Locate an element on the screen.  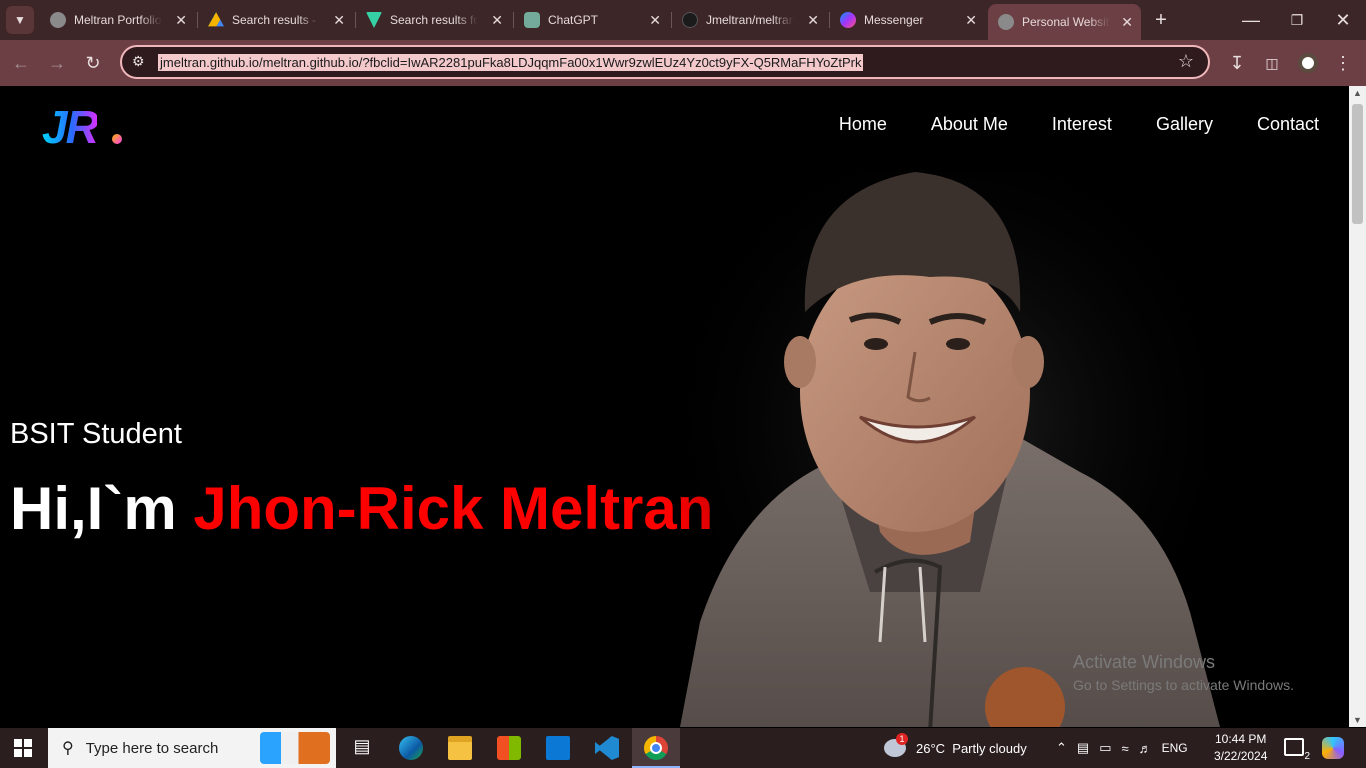
windows-start-icon is located at coordinates (23, 748).